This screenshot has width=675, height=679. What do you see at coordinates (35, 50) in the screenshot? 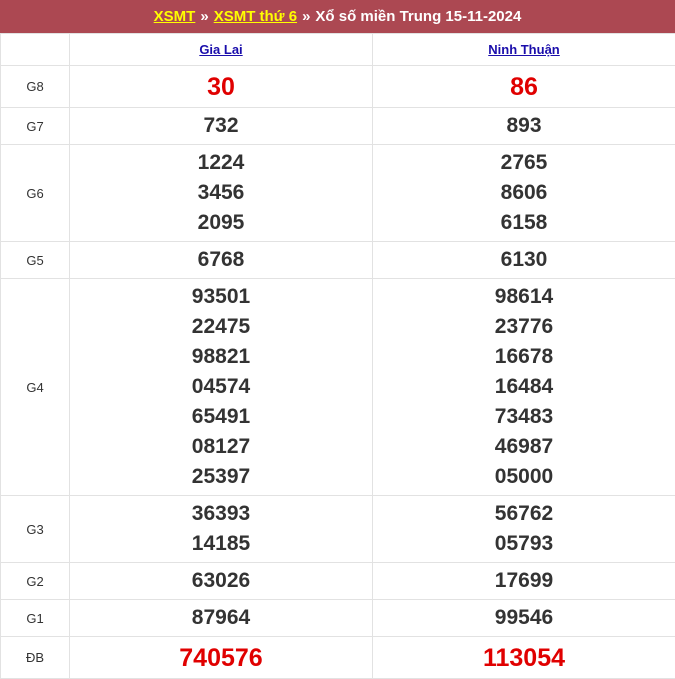
I see `empty-header-cell` at bounding box center [35, 50].